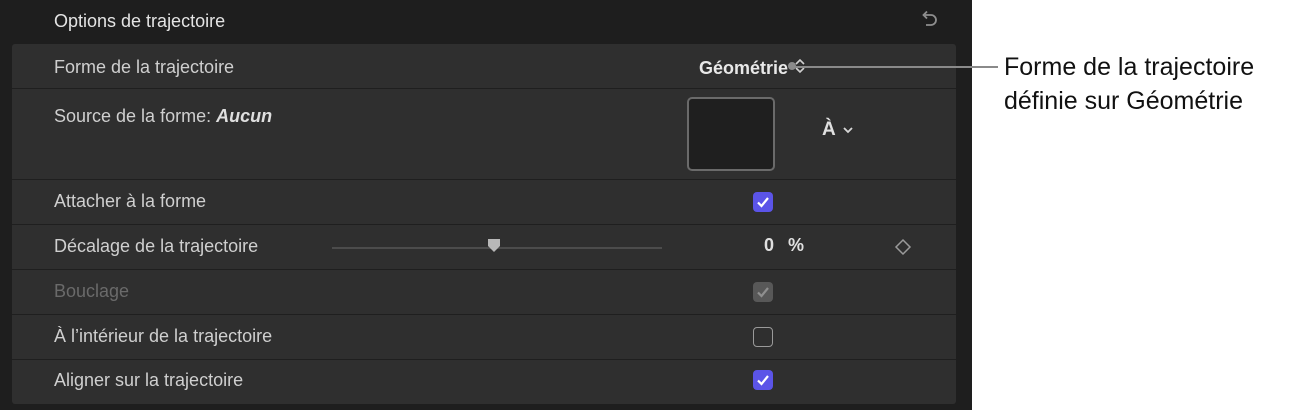 The image size is (1314, 410). Describe the element at coordinates (731, 134) in the screenshot. I see `shape-source-well` at that location.